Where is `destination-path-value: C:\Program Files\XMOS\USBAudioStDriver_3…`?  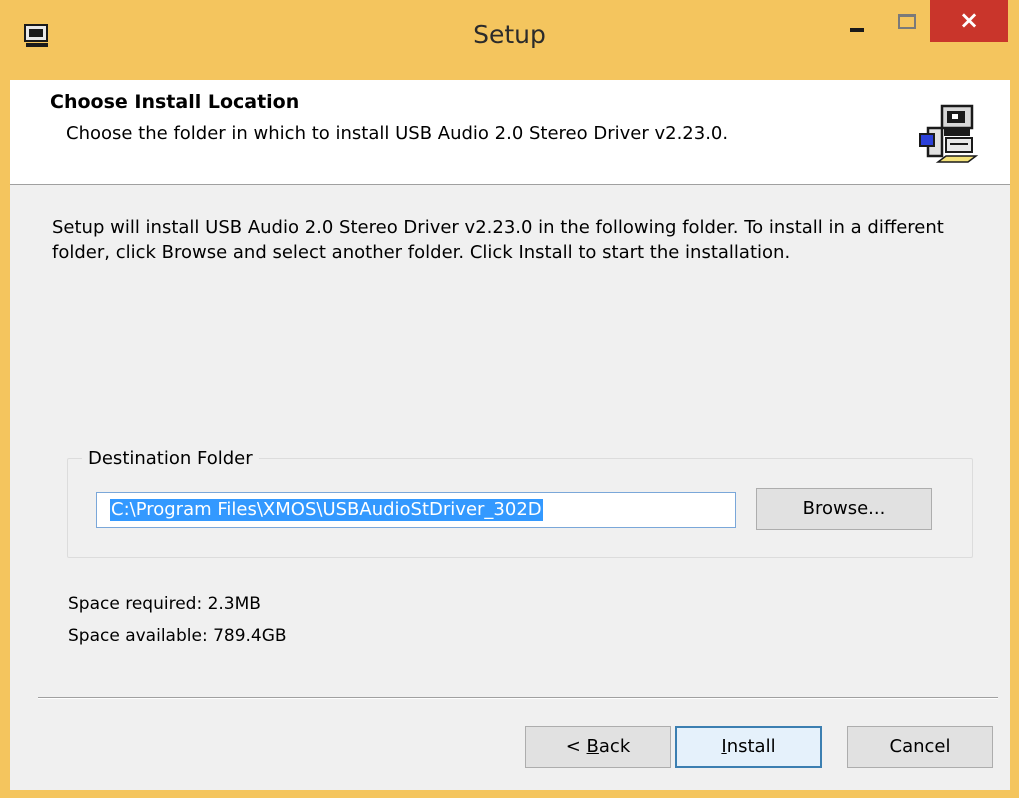 destination-path-value: C:\Program Files\XMOS\USBAudioStDriver_3… is located at coordinates (326, 510).